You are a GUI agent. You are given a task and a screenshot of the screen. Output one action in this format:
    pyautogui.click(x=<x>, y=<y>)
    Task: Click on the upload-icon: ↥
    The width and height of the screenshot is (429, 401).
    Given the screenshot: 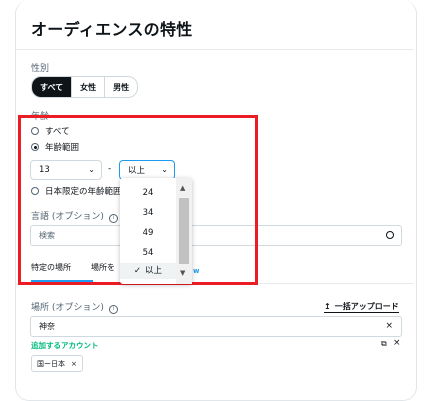 What is the action you would take?
    pyautogui.click(x=327, y=306)
    